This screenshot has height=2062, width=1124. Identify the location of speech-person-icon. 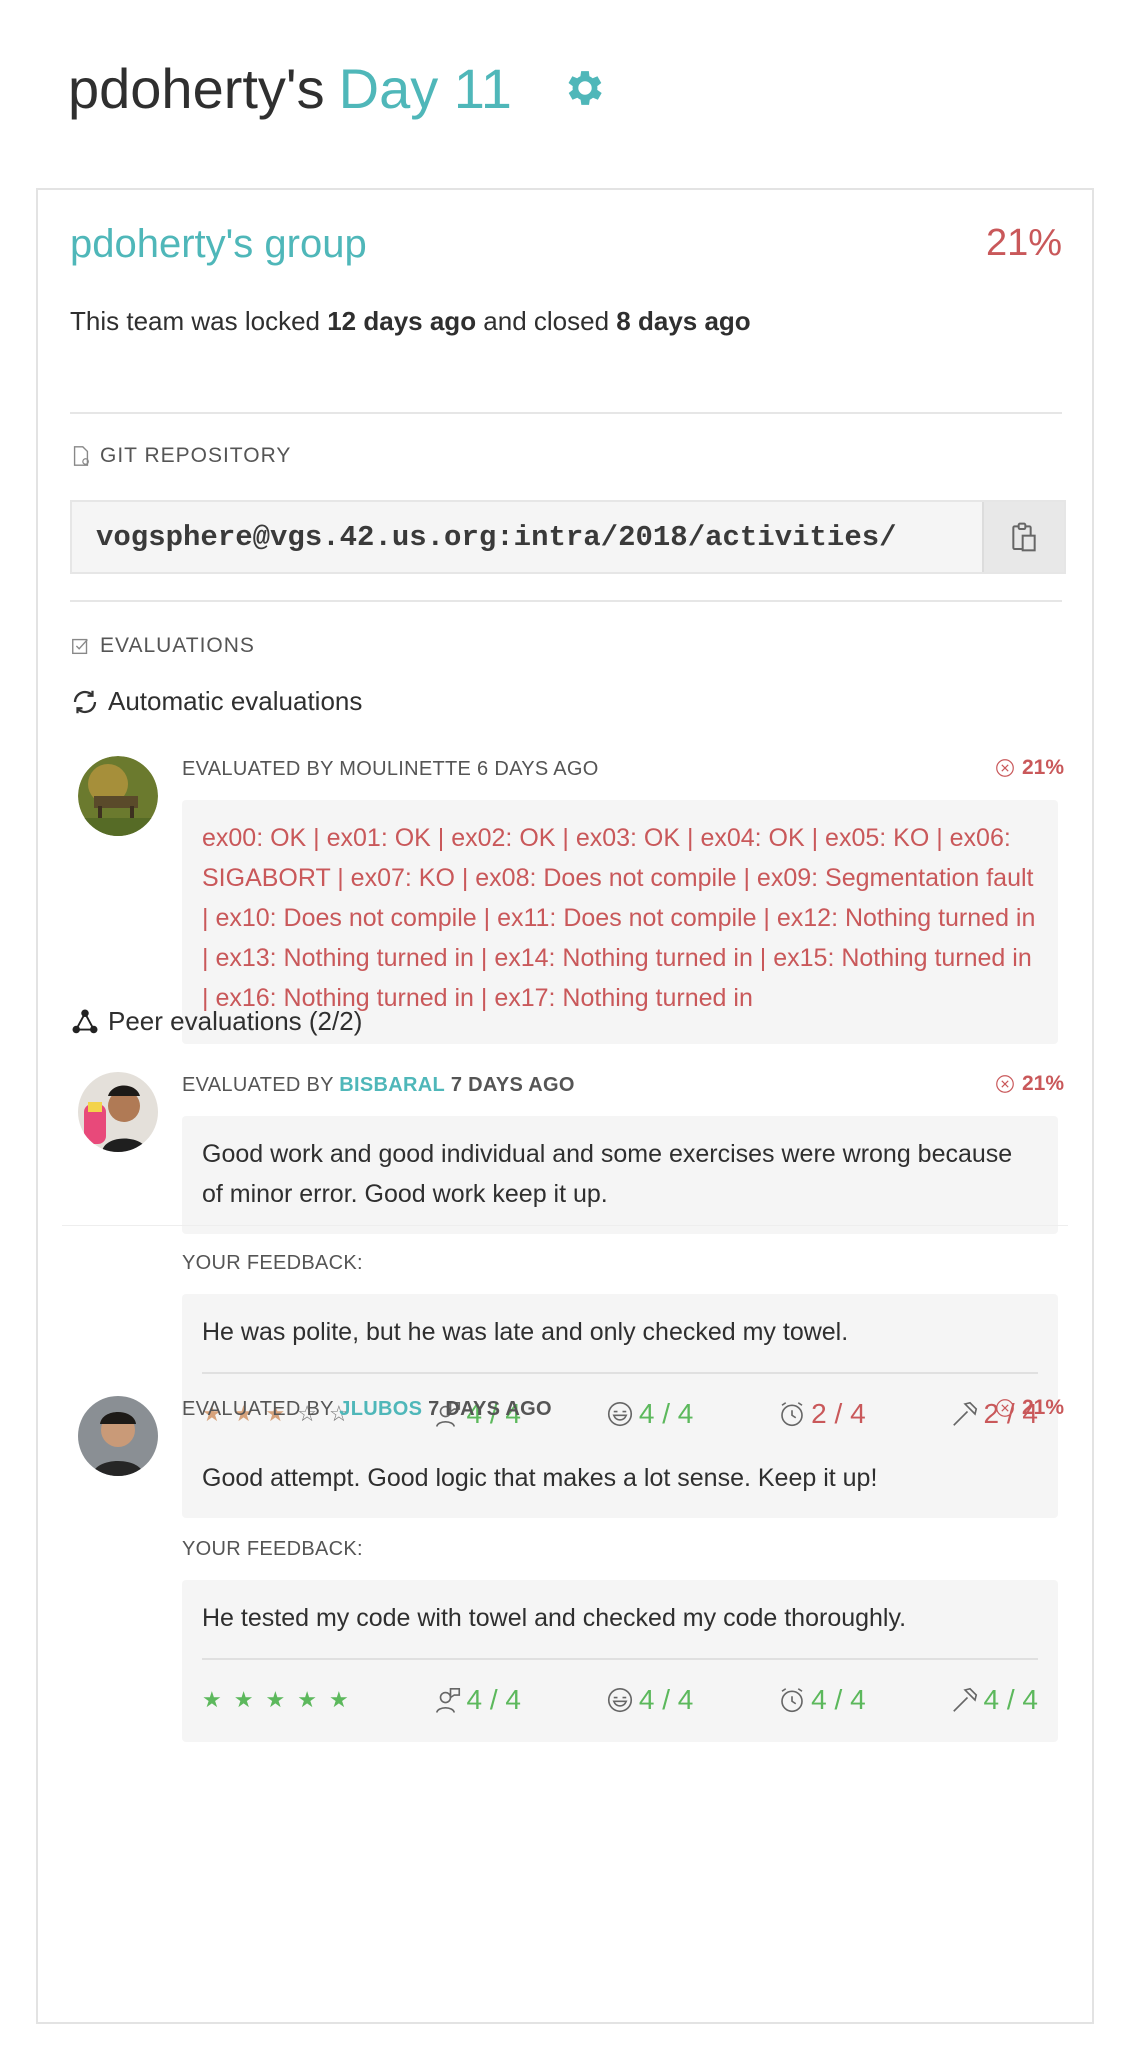
(447, 1700).